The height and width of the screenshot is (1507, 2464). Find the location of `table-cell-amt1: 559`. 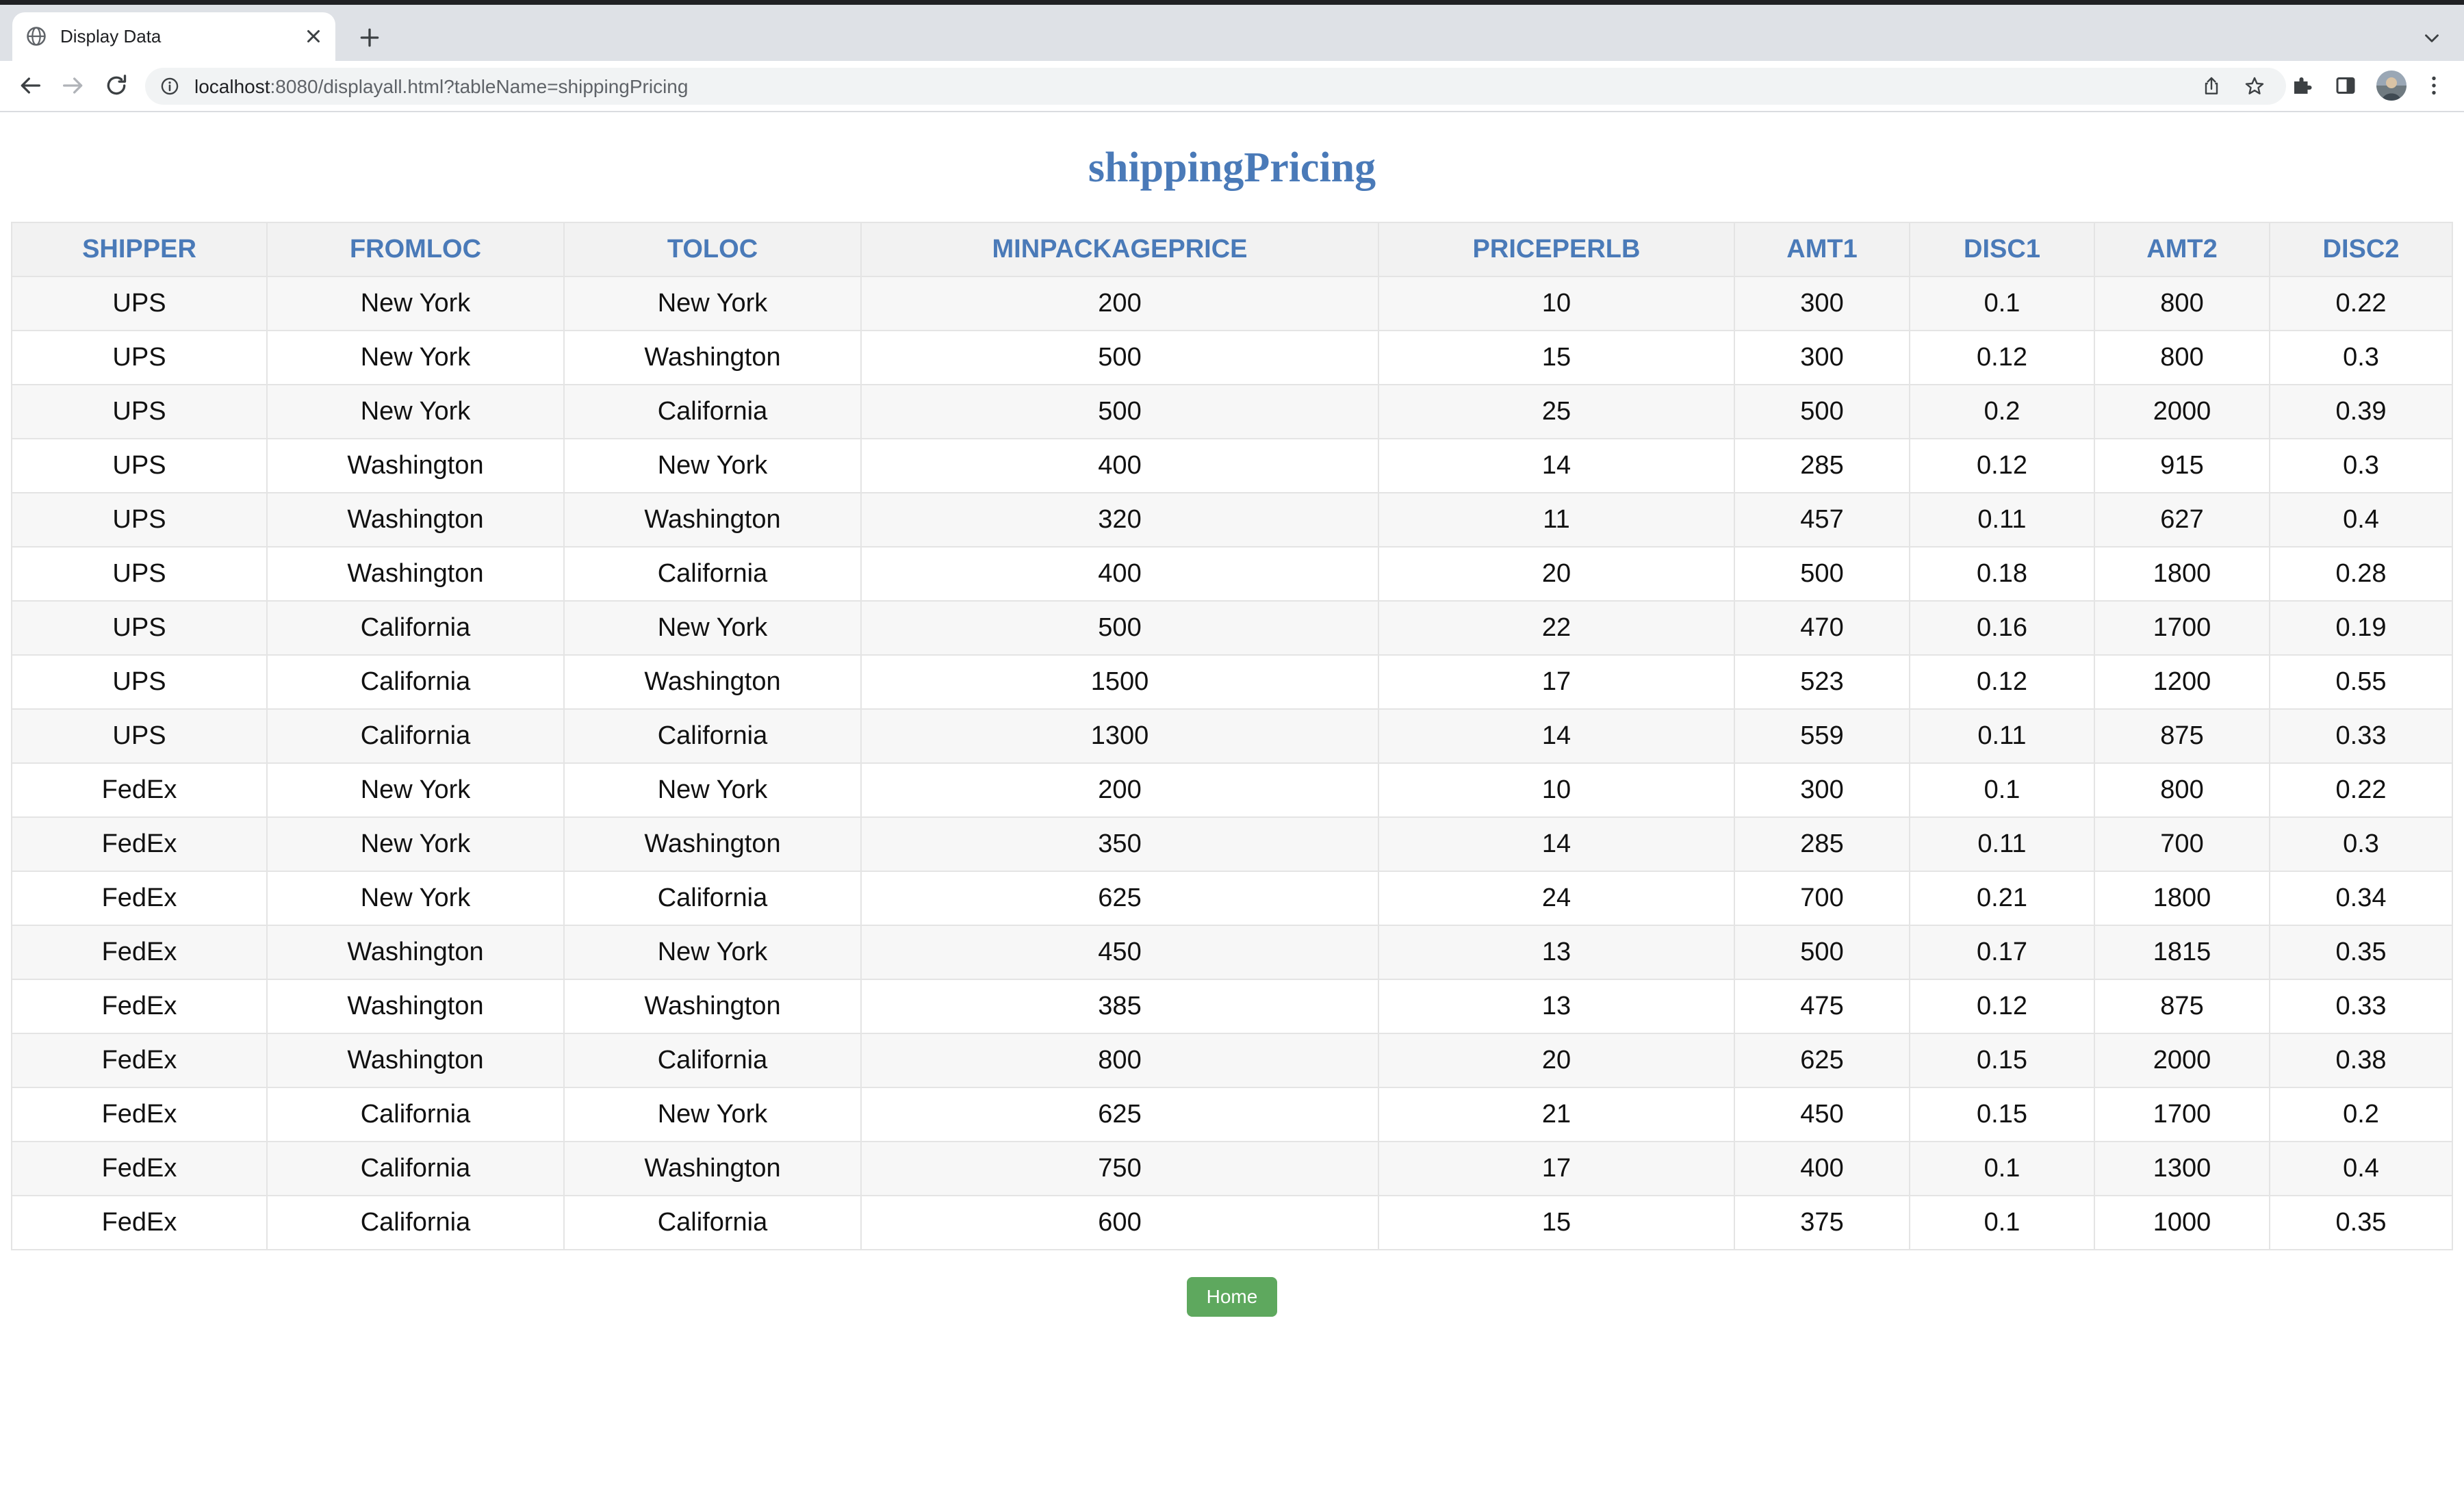

table-cell-amt1: 559 is located at coordinates (1822, 736).